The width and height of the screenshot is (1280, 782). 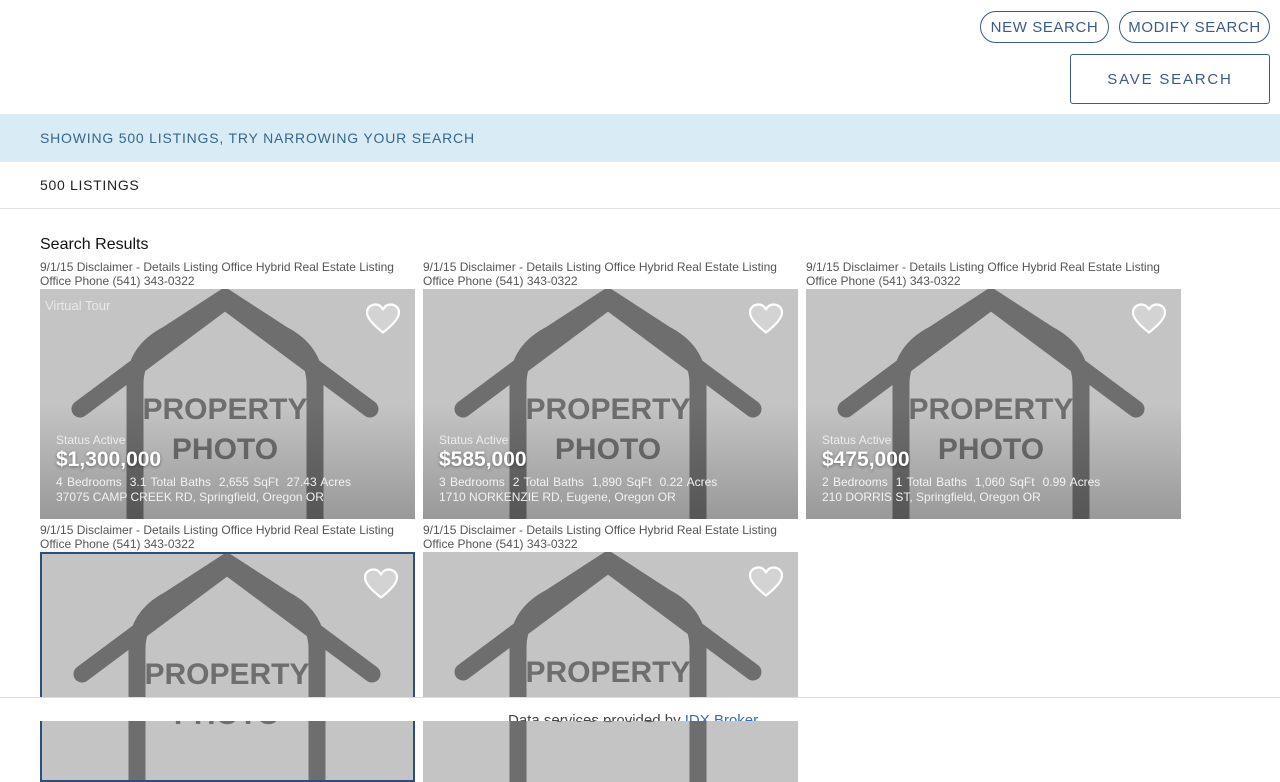 What do you see at coordinates (1044, 27) in the screenshot?
I see `new-search-button: NEW SEARCH` at bounding box center [1044, 27].